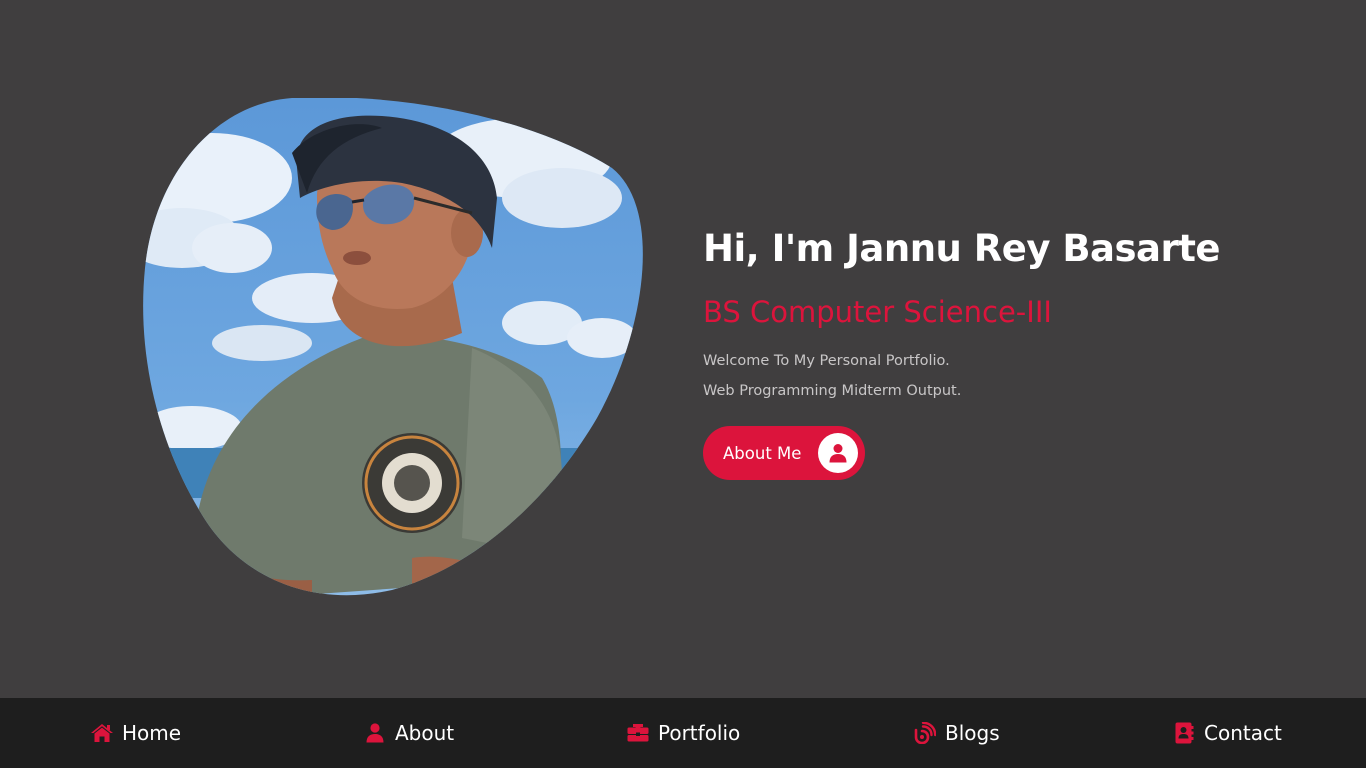 This screenshot has height=768, width=1366. What do you see at coordinates (638, 733) in the screenshot?
I see `briefcase-icon` at bounding box center [638, 733].